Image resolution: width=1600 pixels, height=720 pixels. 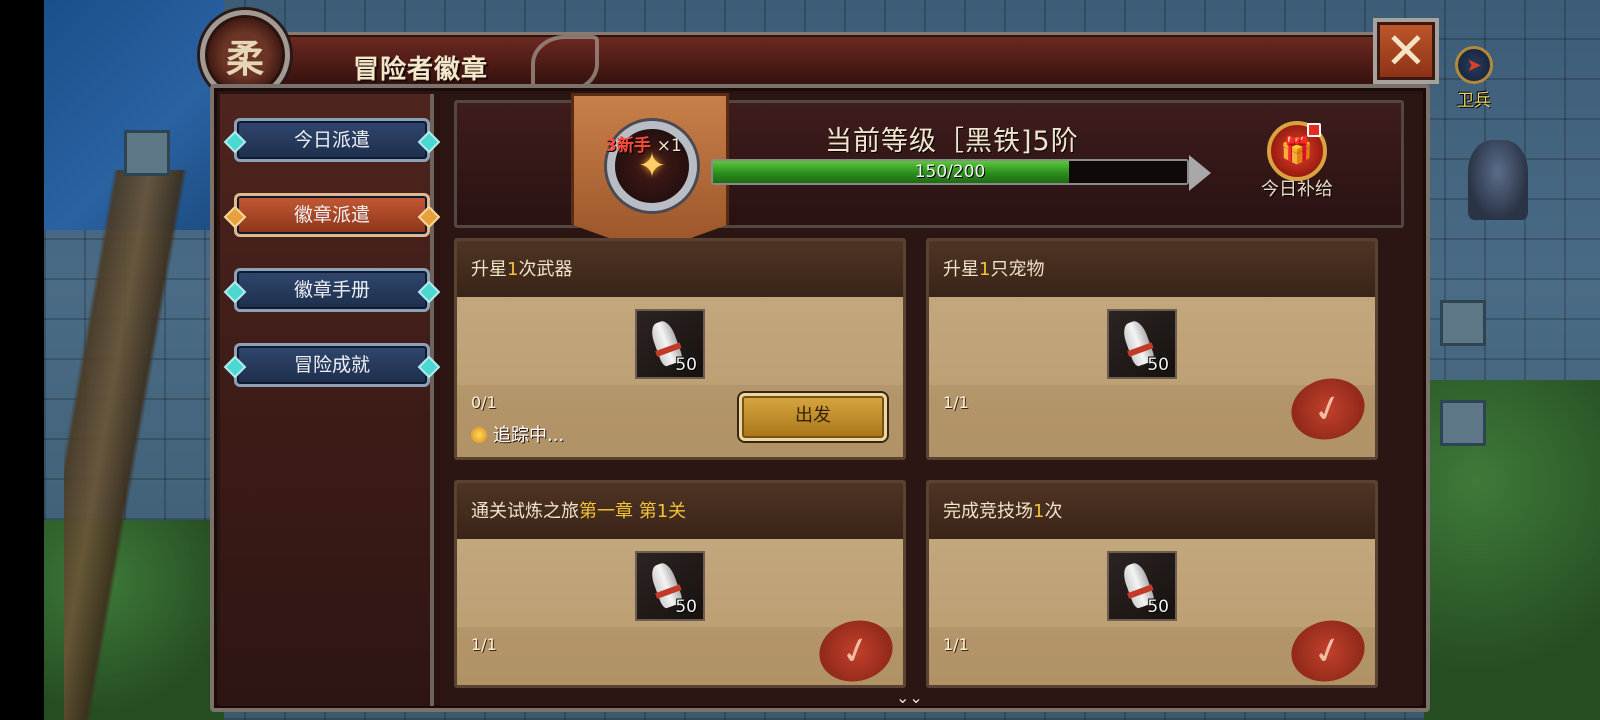 I want to click on rank-progress-bar: 150/200, so click(x=961, y=173).